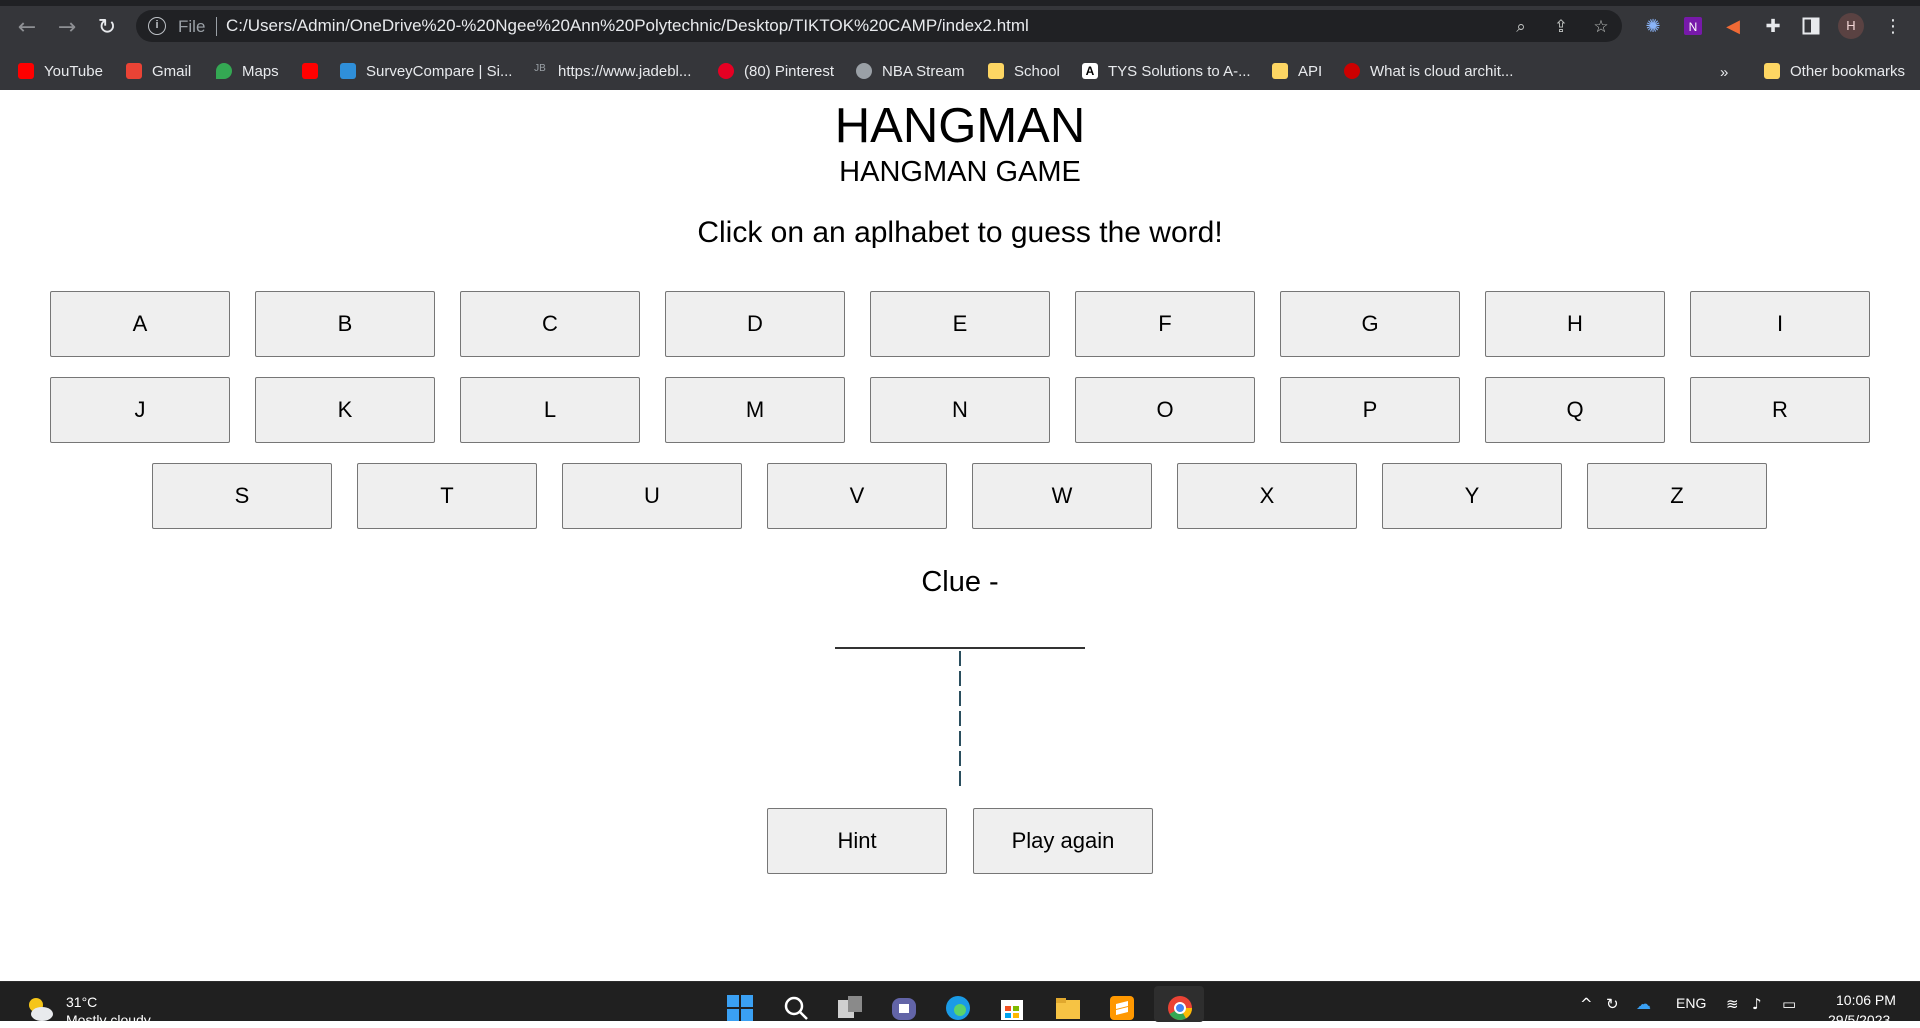 This screenshot has height=1028, width=1920. Describe the element at coordinates (1653, 26) in the screenshot. I see `extension-sparkle-icon: ✺` at that location.